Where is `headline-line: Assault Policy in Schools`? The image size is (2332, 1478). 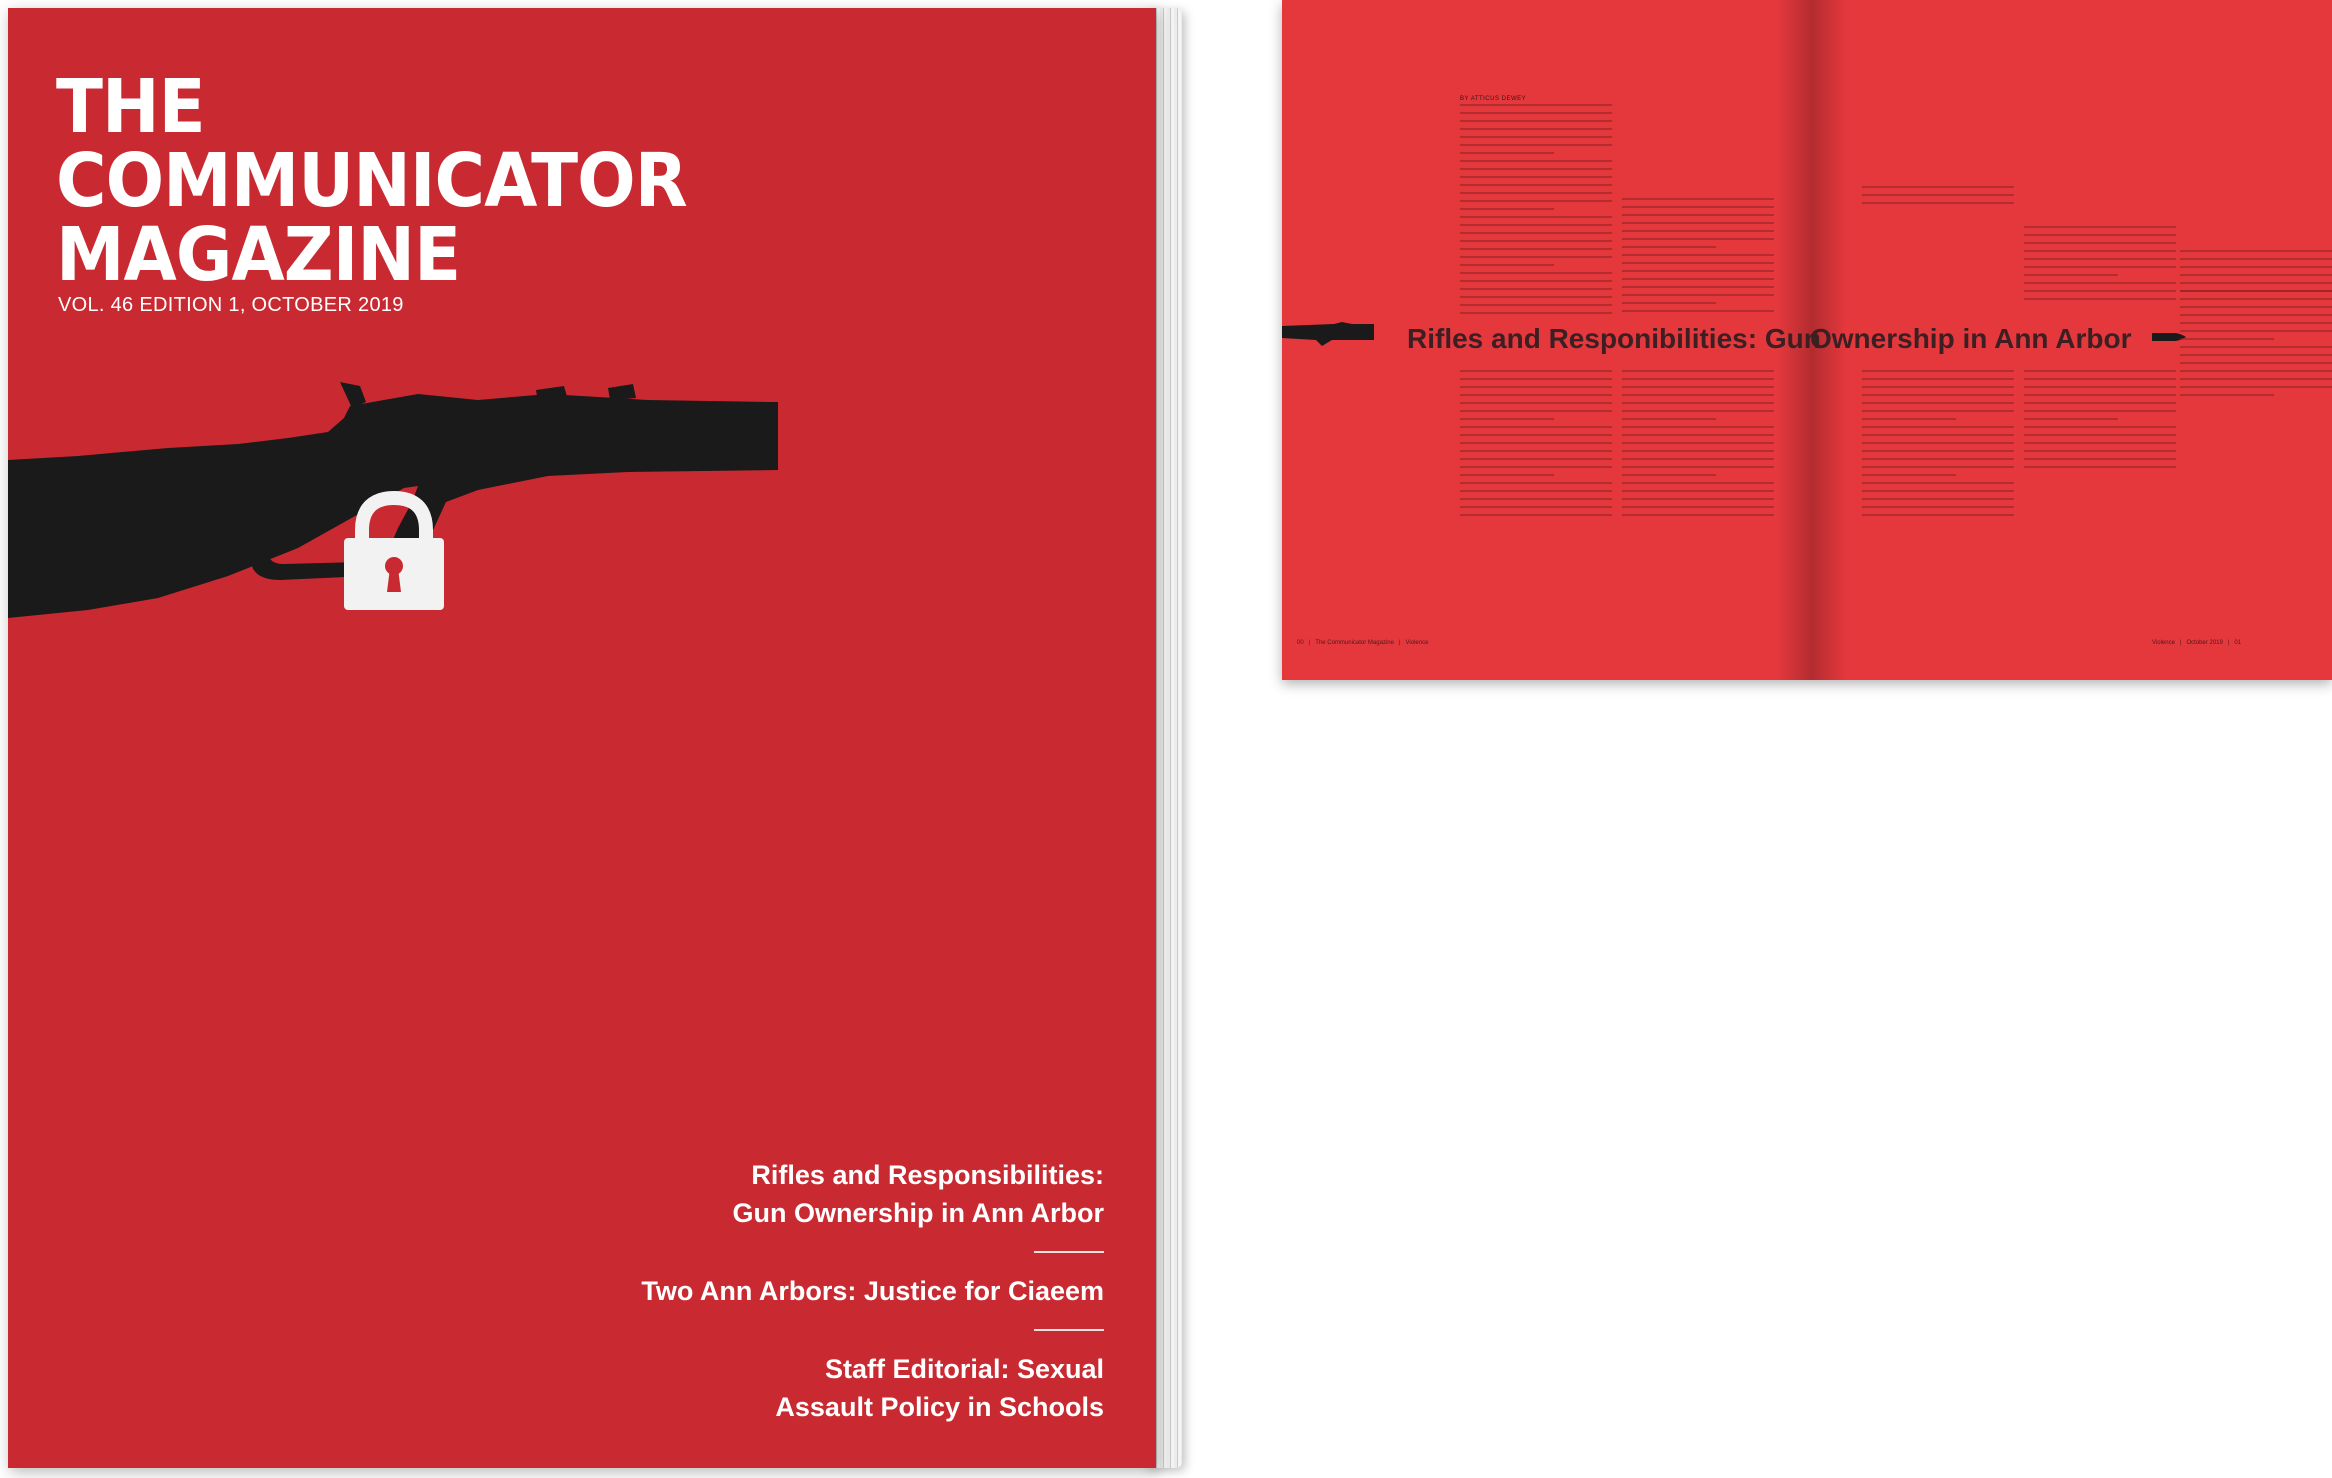
headline-line: Assault Policy in Schools is located at coordinates (939, 1407).